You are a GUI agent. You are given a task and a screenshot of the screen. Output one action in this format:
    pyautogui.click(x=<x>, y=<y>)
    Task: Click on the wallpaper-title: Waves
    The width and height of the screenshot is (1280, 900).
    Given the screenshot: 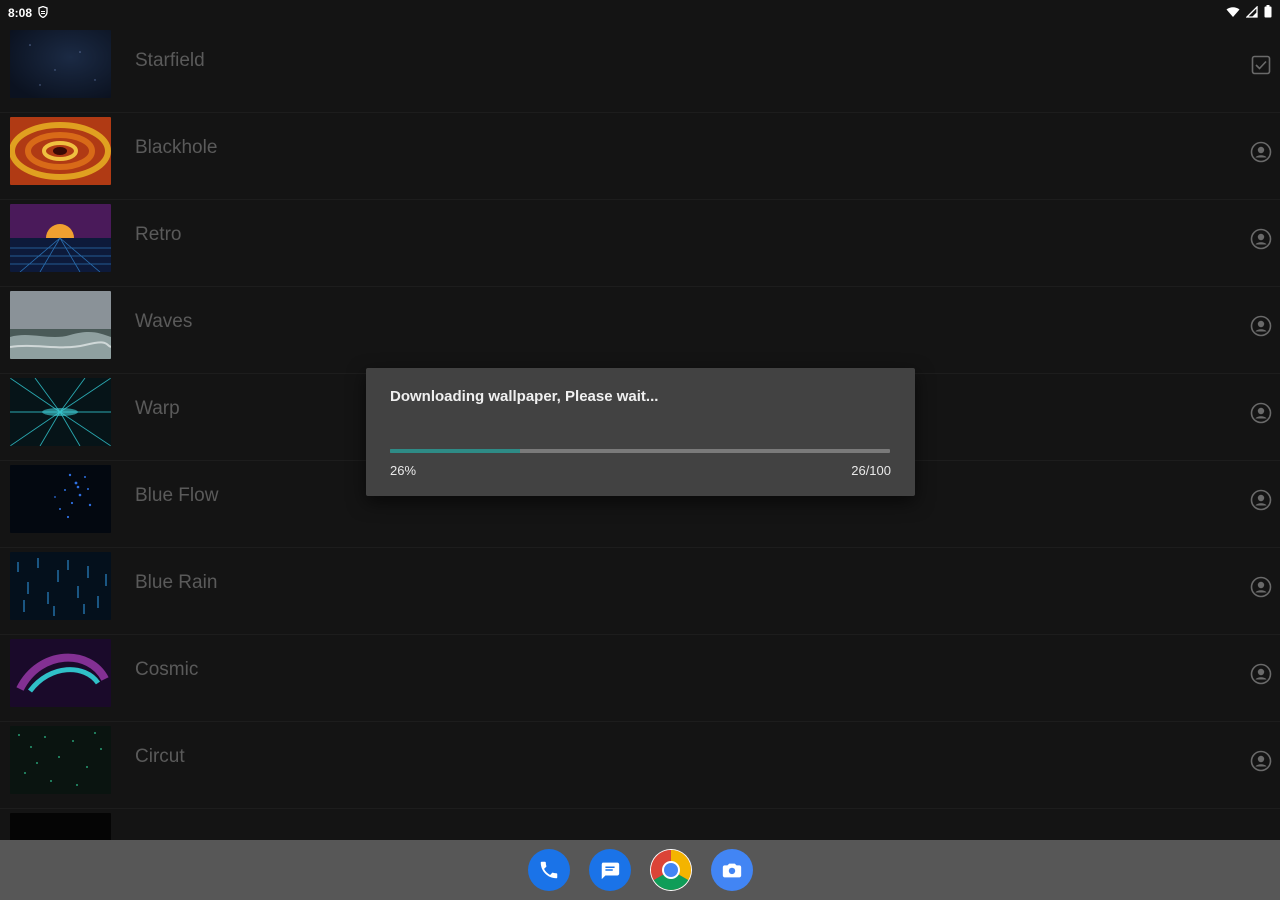 What is the action you would take?
    pyautogui.click(x=164, y=321)
    